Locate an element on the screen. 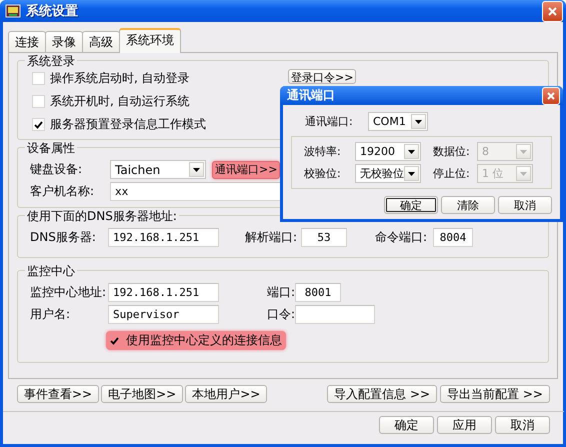  dropdown: COM1 is located at coordinates (398, 121).